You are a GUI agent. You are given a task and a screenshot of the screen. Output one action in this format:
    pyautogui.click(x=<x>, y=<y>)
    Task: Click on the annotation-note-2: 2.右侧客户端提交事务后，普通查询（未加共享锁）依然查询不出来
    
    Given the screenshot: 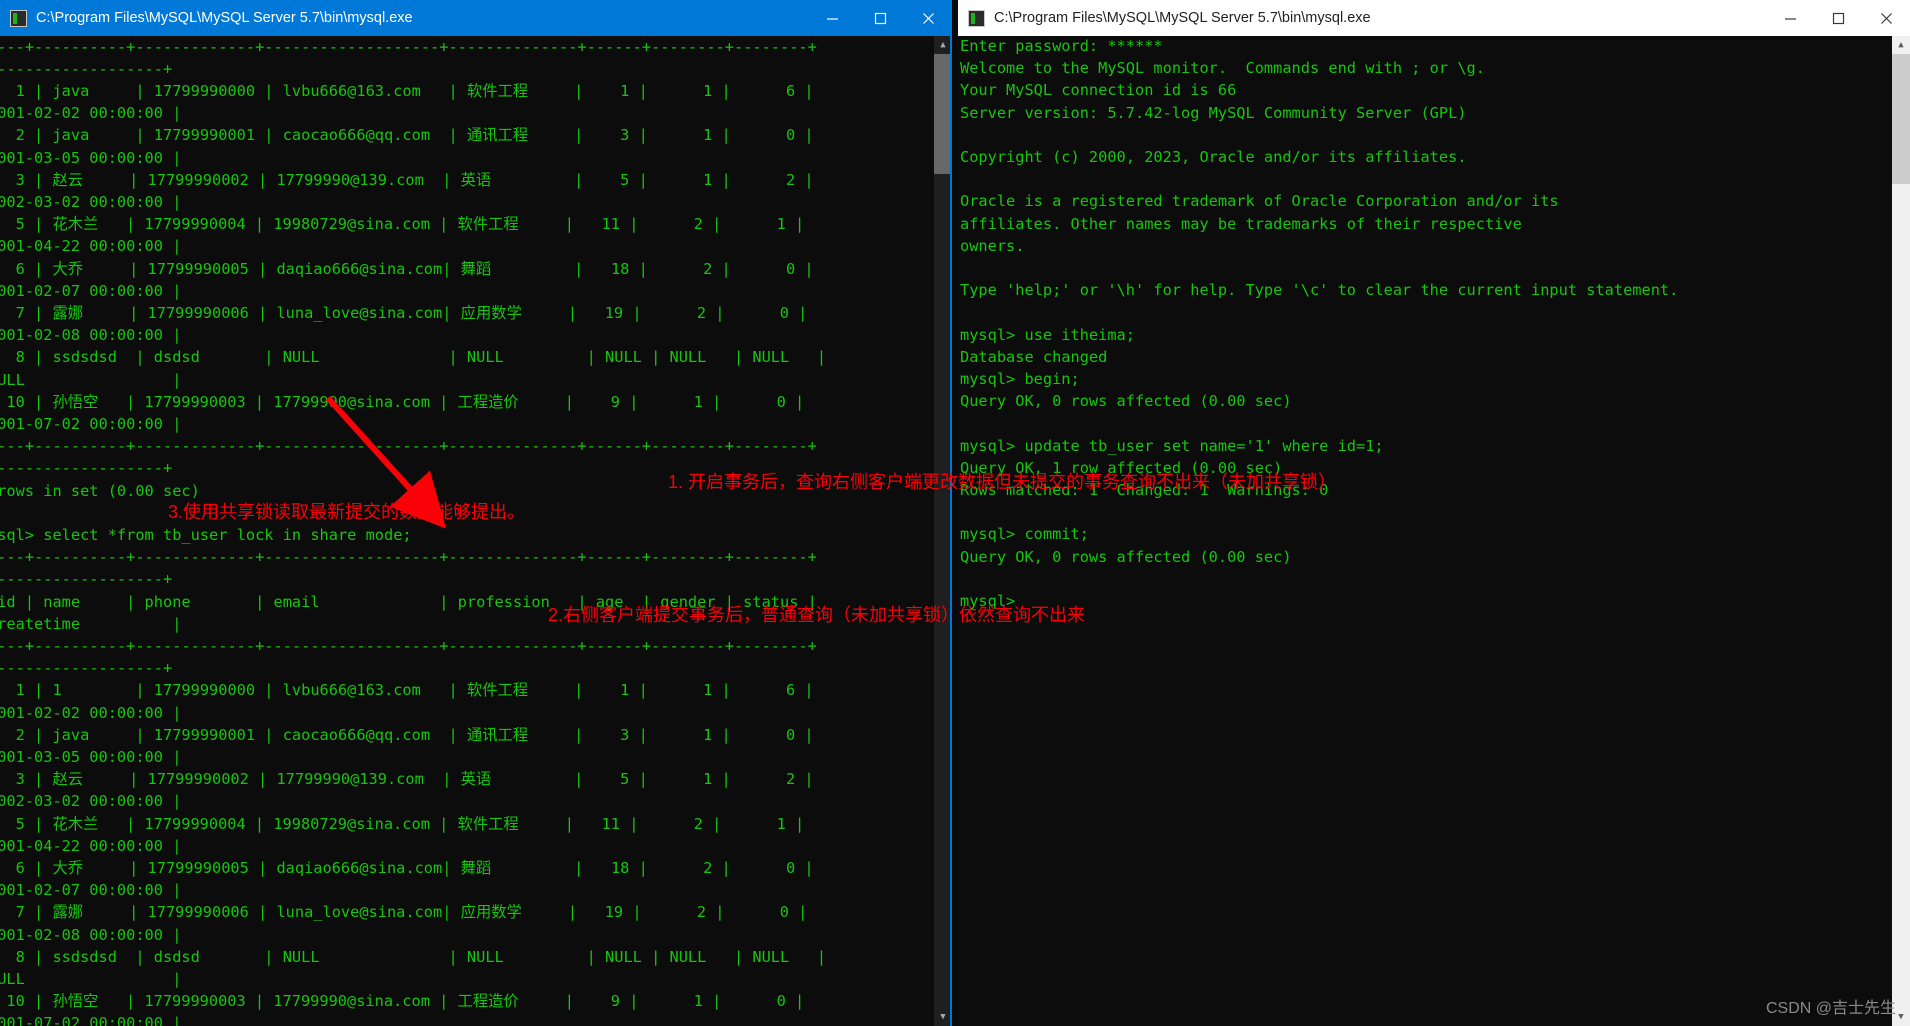 What is the action you would take?
    pyautogui.click(x=817, y=615)
    